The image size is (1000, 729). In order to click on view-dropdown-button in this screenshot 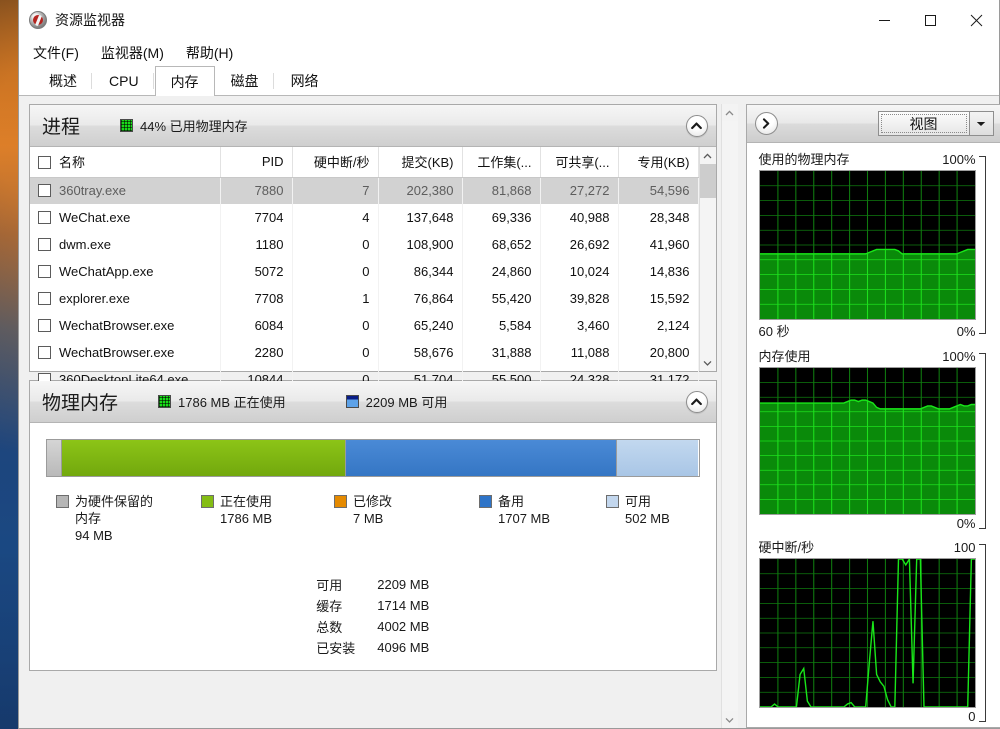, I will do `click(981, 123)`.